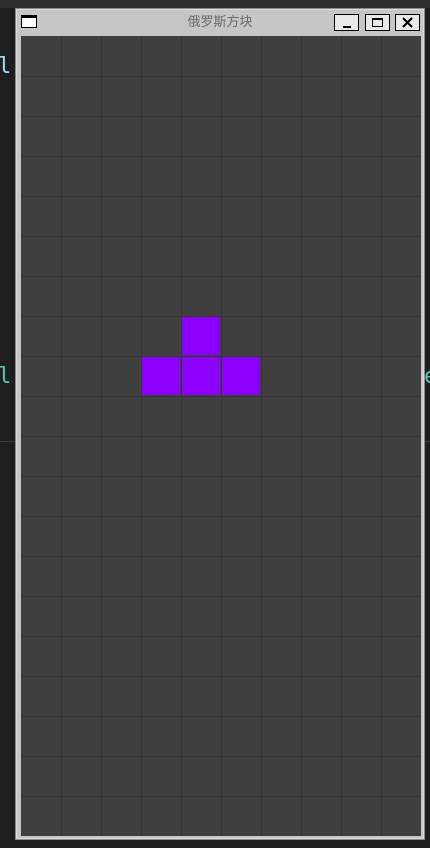 The height and width of the screenshot is (848, 430). I want to click on window-title: 俄罗斯方块, so click(220, 22).